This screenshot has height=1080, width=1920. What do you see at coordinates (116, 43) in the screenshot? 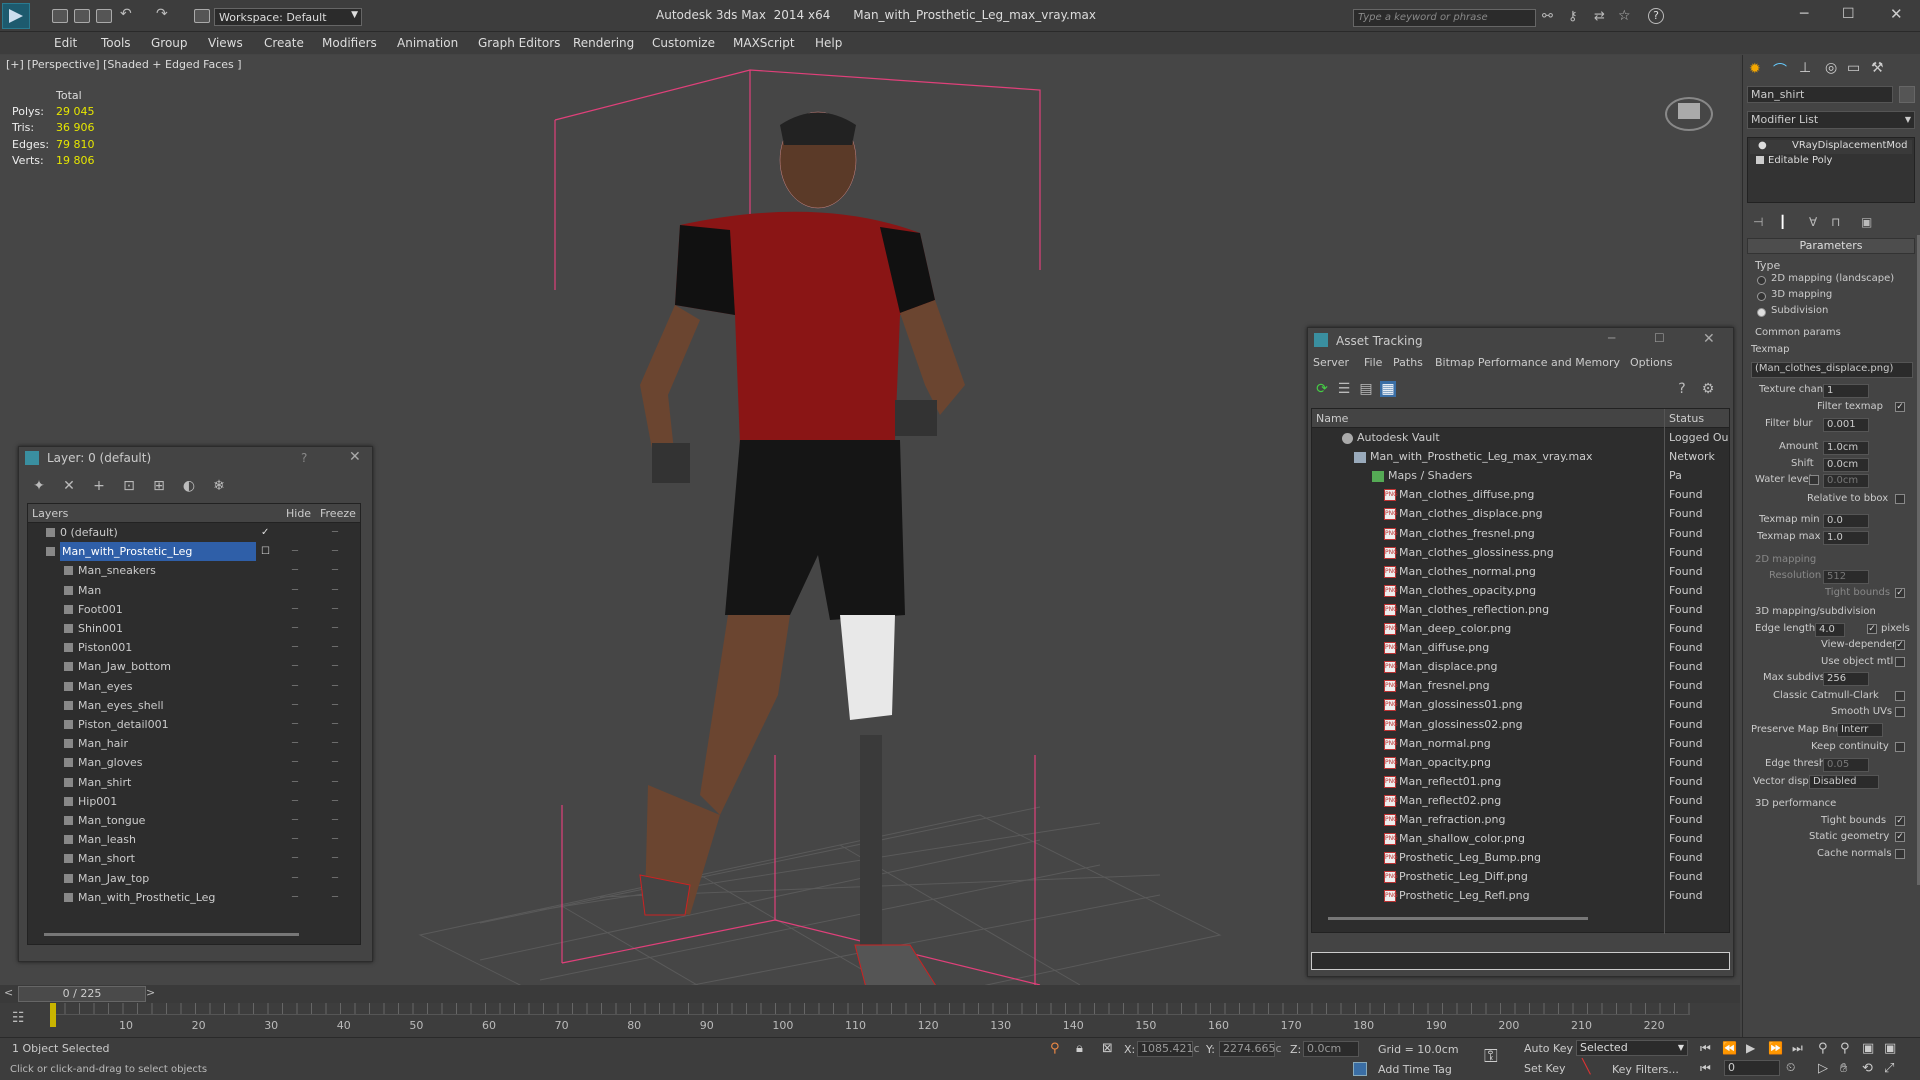
I see `menu-tools: Tools` at bounding box center [116, 43].